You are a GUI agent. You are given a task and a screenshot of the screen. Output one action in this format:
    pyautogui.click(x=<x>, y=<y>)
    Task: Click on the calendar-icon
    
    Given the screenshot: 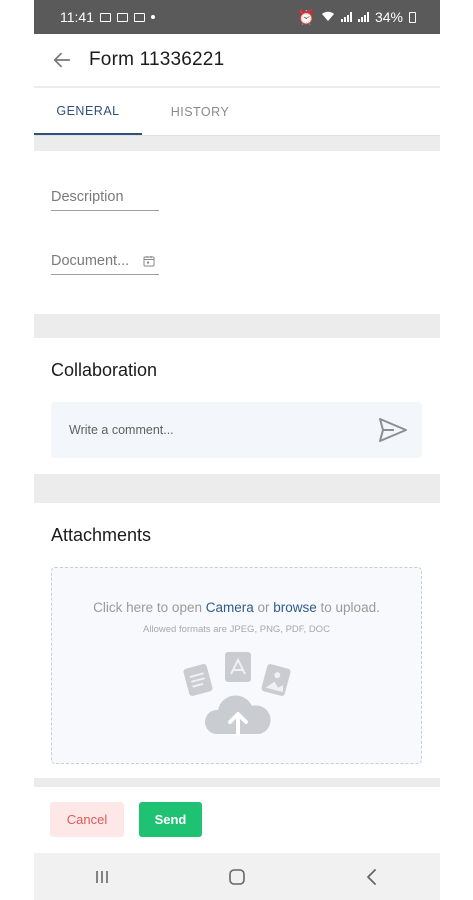 What is the action you would take?
    pyautogui.click(x=149, y=261)
    